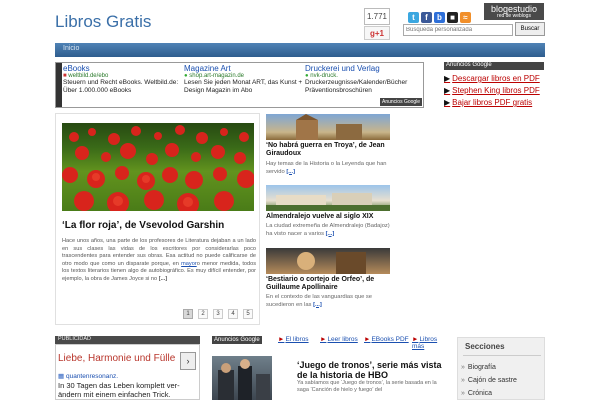 The width and height of the screenshot is (600, 400). Describe the element at coordinates (342, 339) in the screenshot. I see `bottom-ad-link-text: Leer libros` at that location.